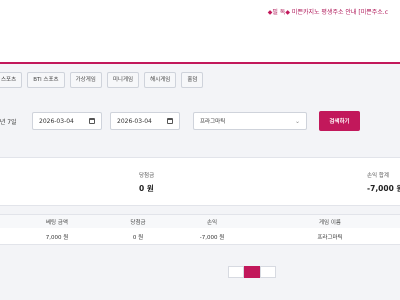  I want to click on table-row: 7,000 원 0 원 -7,000 원 프라그마틱, so click(200, 236).